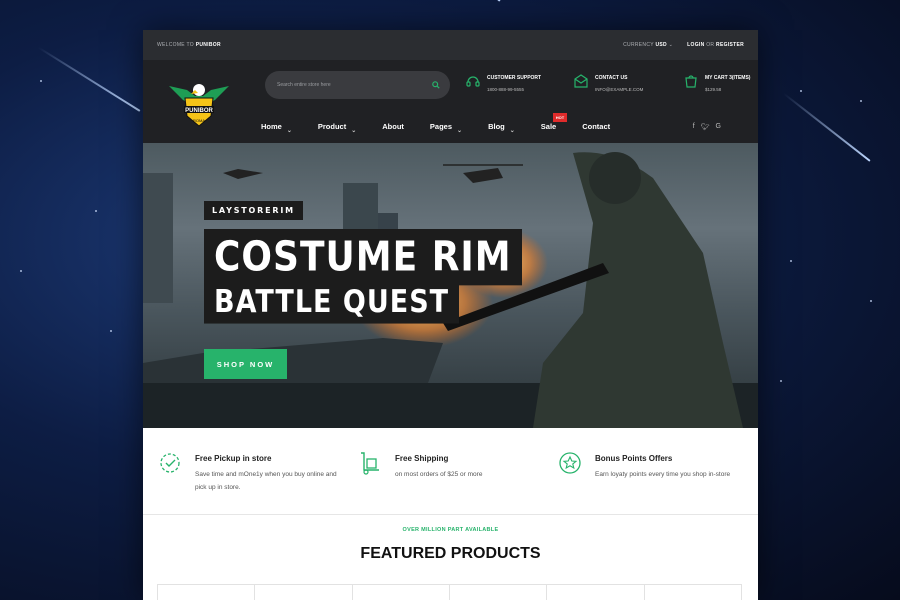 The image size is (900, 600). Describe the element at coordinates (596, 126) in the screenshot. I see `nav-item-contact: Contact` at that location.